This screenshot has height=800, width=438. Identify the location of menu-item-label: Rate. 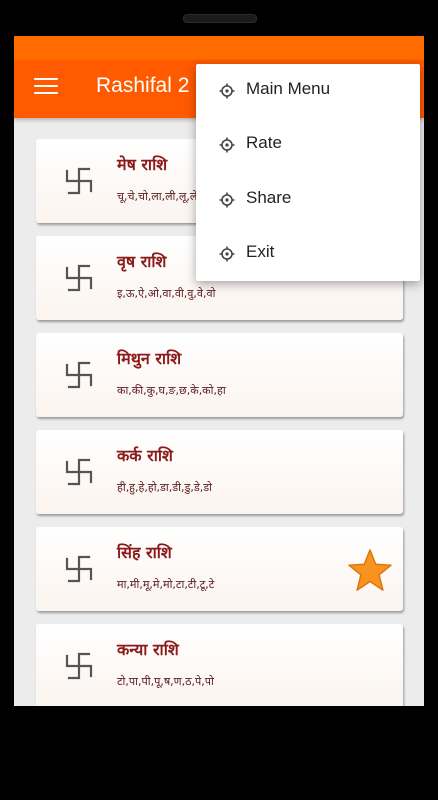
(264, 142).